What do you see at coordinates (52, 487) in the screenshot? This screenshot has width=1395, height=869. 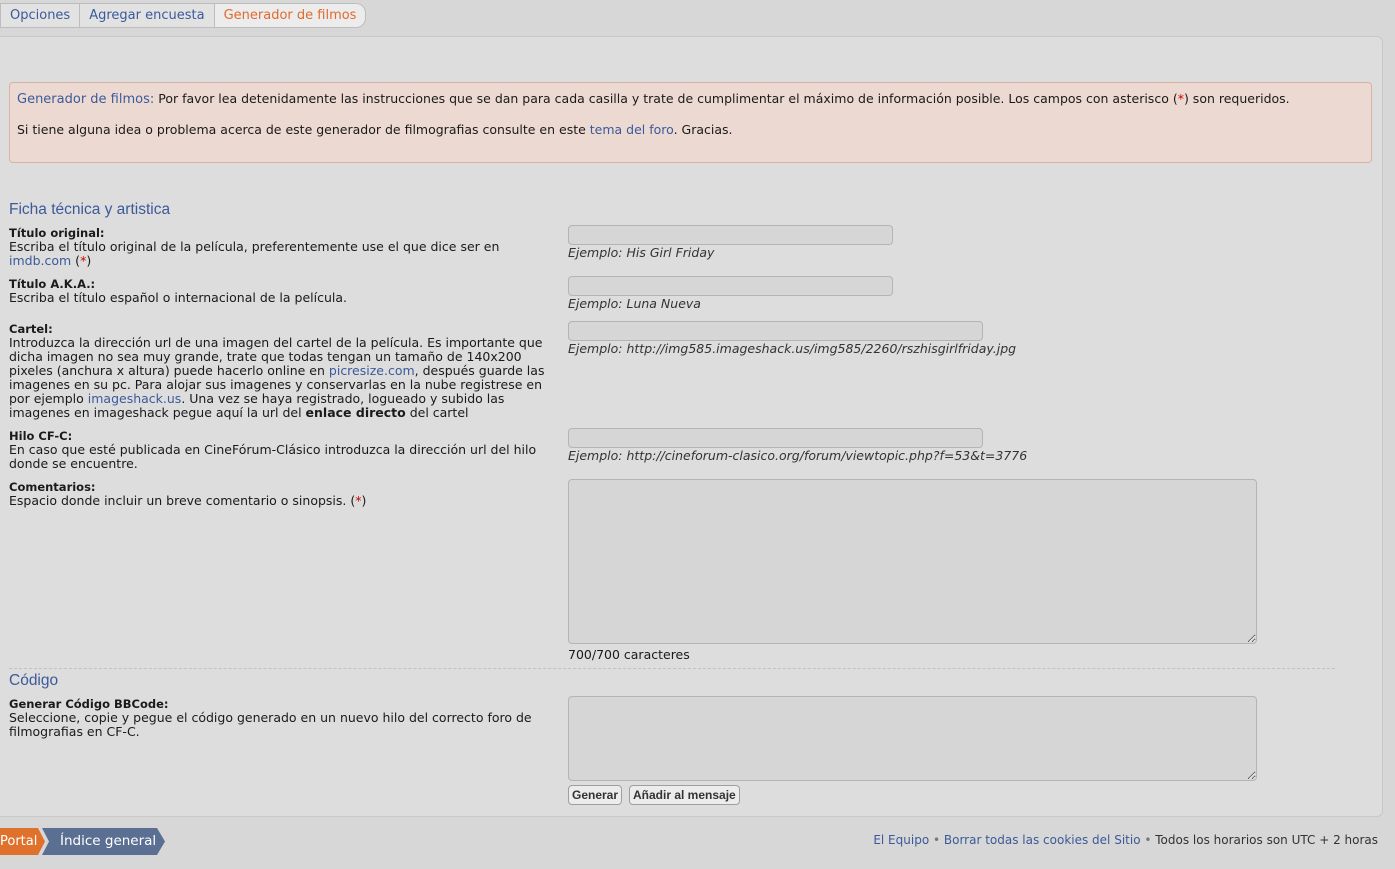 I see `field-label: Comentarios:` at bounding box center [52, 487].